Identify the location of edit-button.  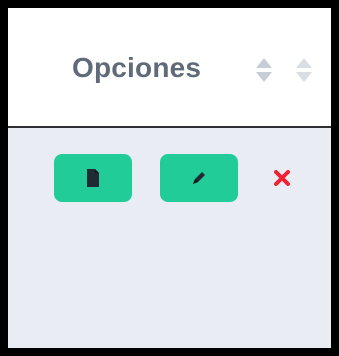
(199, 178).